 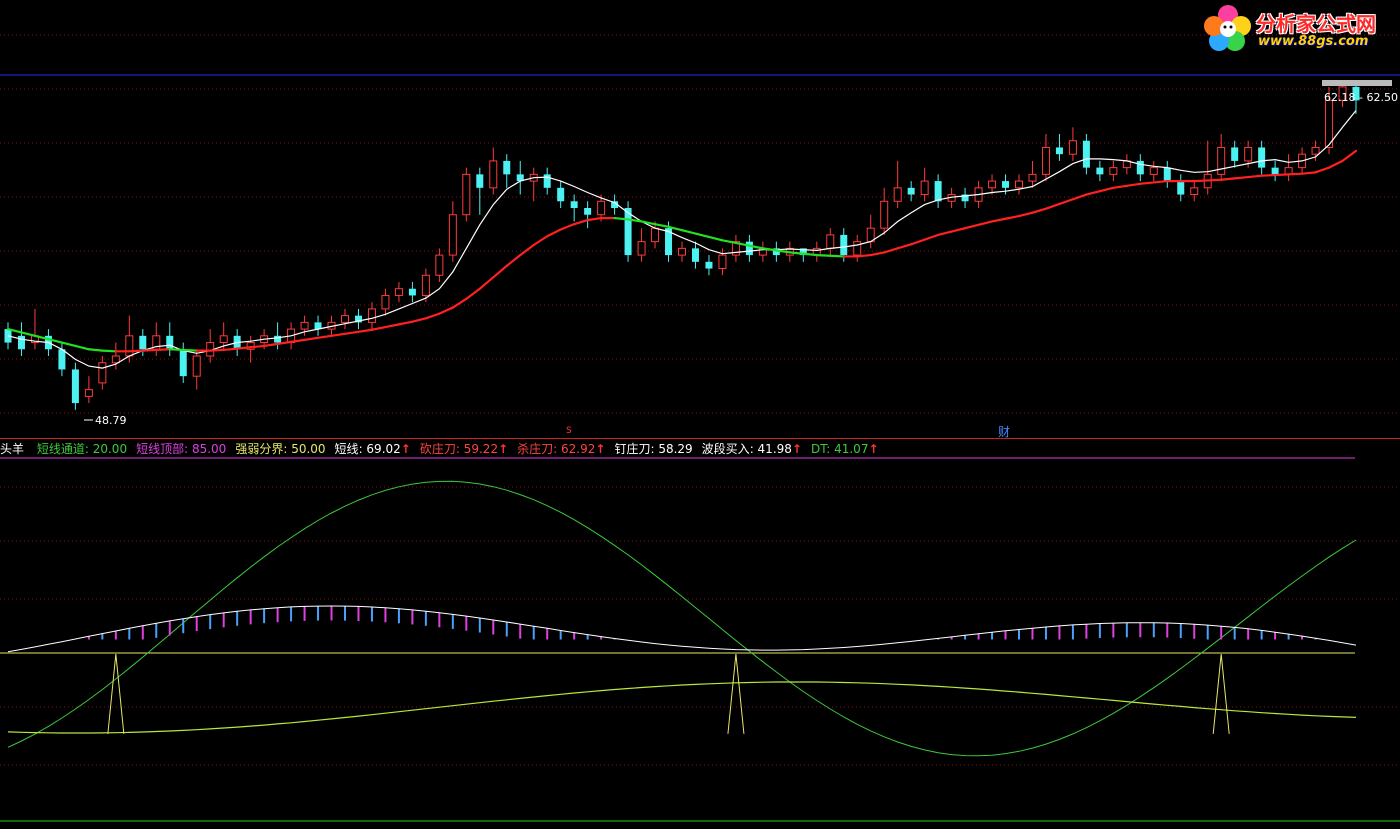 What do you see at coordinates (12, 449) in the screenshot?
I see `indicator-name: 头羊` at bounding box center [12, 449].